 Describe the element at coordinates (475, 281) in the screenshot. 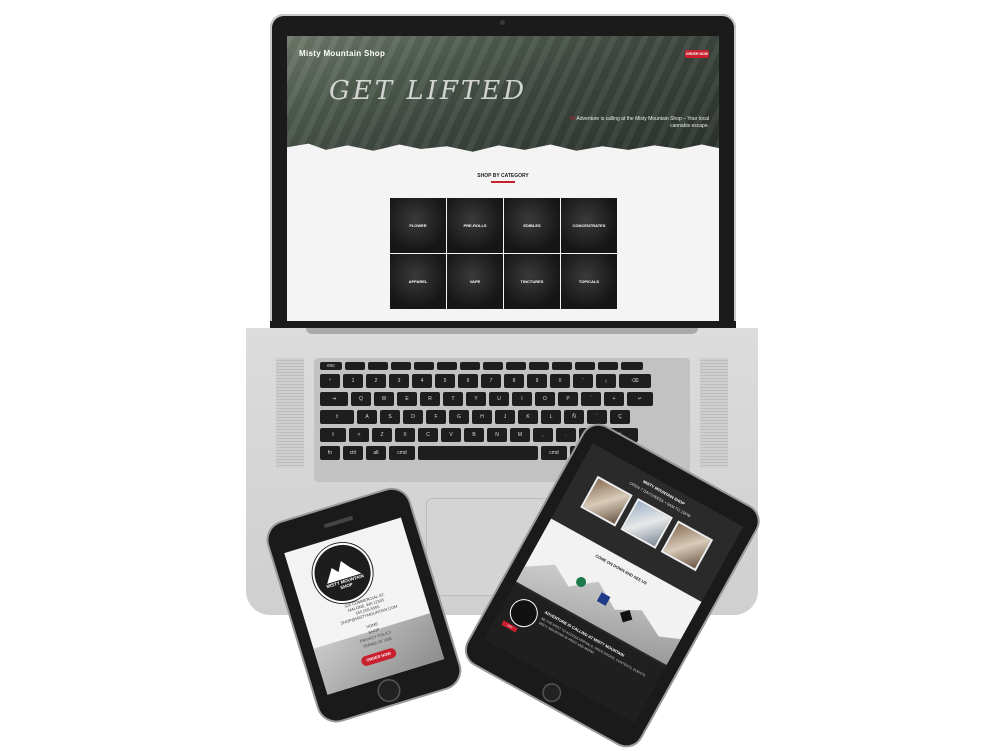

I see `category-tile-vape: VAPE` at that location.